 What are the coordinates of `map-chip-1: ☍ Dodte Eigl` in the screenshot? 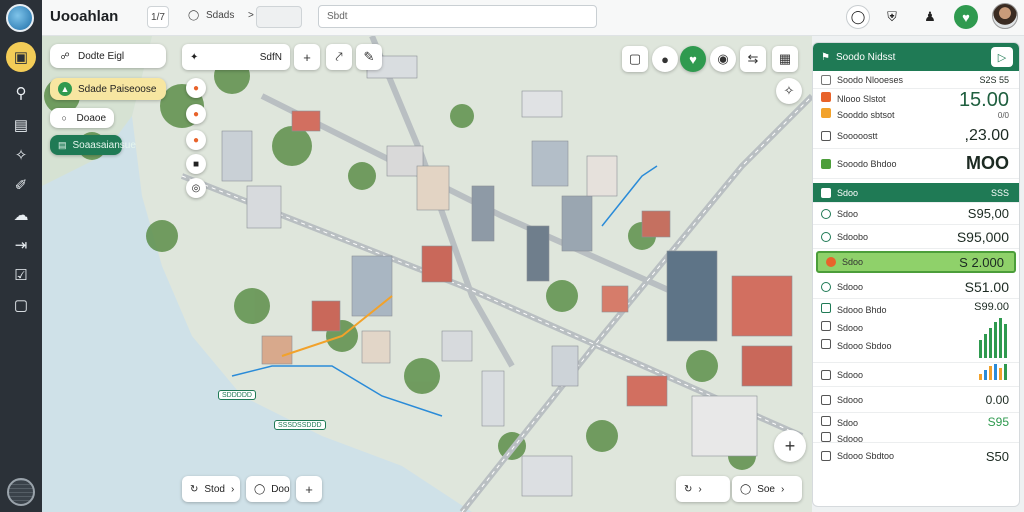 It's located at (108, 56).